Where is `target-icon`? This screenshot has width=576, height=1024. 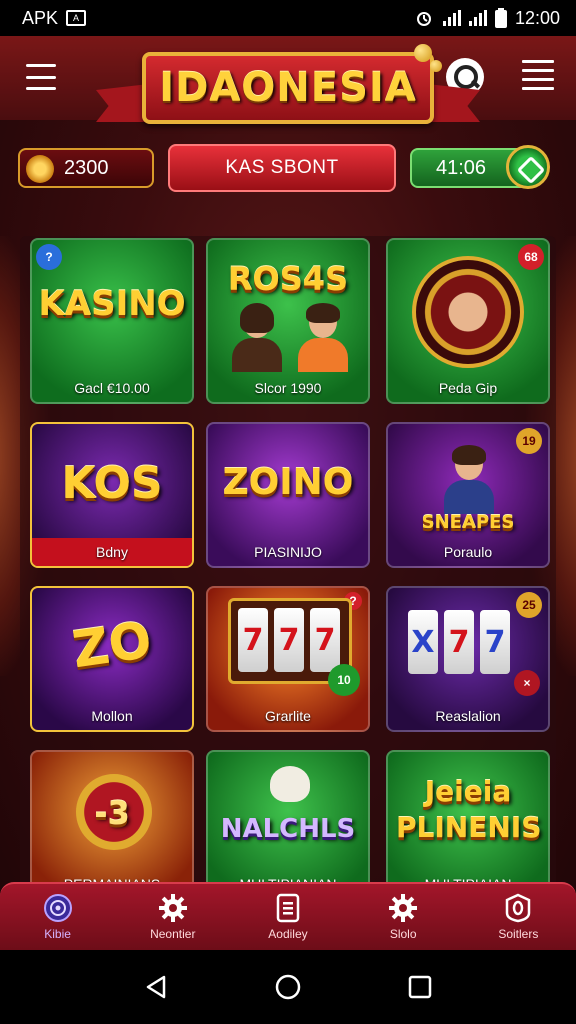 target-icon is located at coordinates (58, 908).